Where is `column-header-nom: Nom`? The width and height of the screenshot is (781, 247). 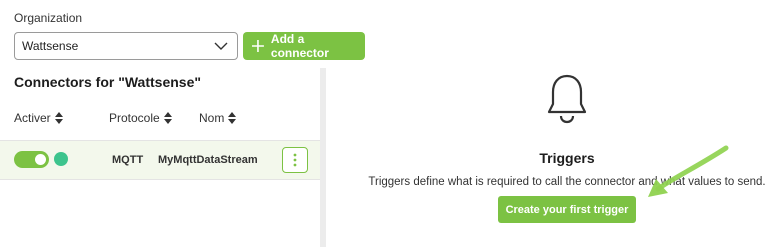 column-header-nom: Nom is located at coordinates (218, 118).